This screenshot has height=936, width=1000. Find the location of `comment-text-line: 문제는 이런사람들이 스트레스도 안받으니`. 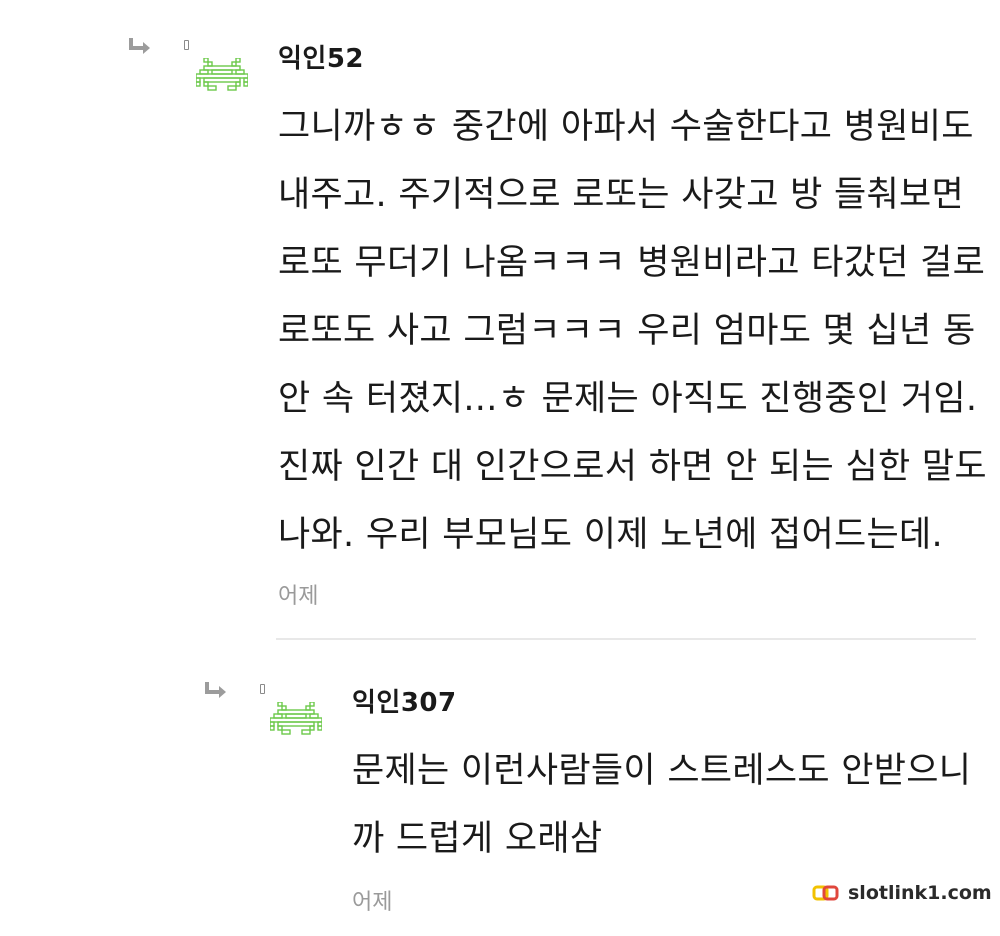

comment-text-line: 문제는 이런사람들이 스트레스도 안받으니 is located at coordinates (662, 771).